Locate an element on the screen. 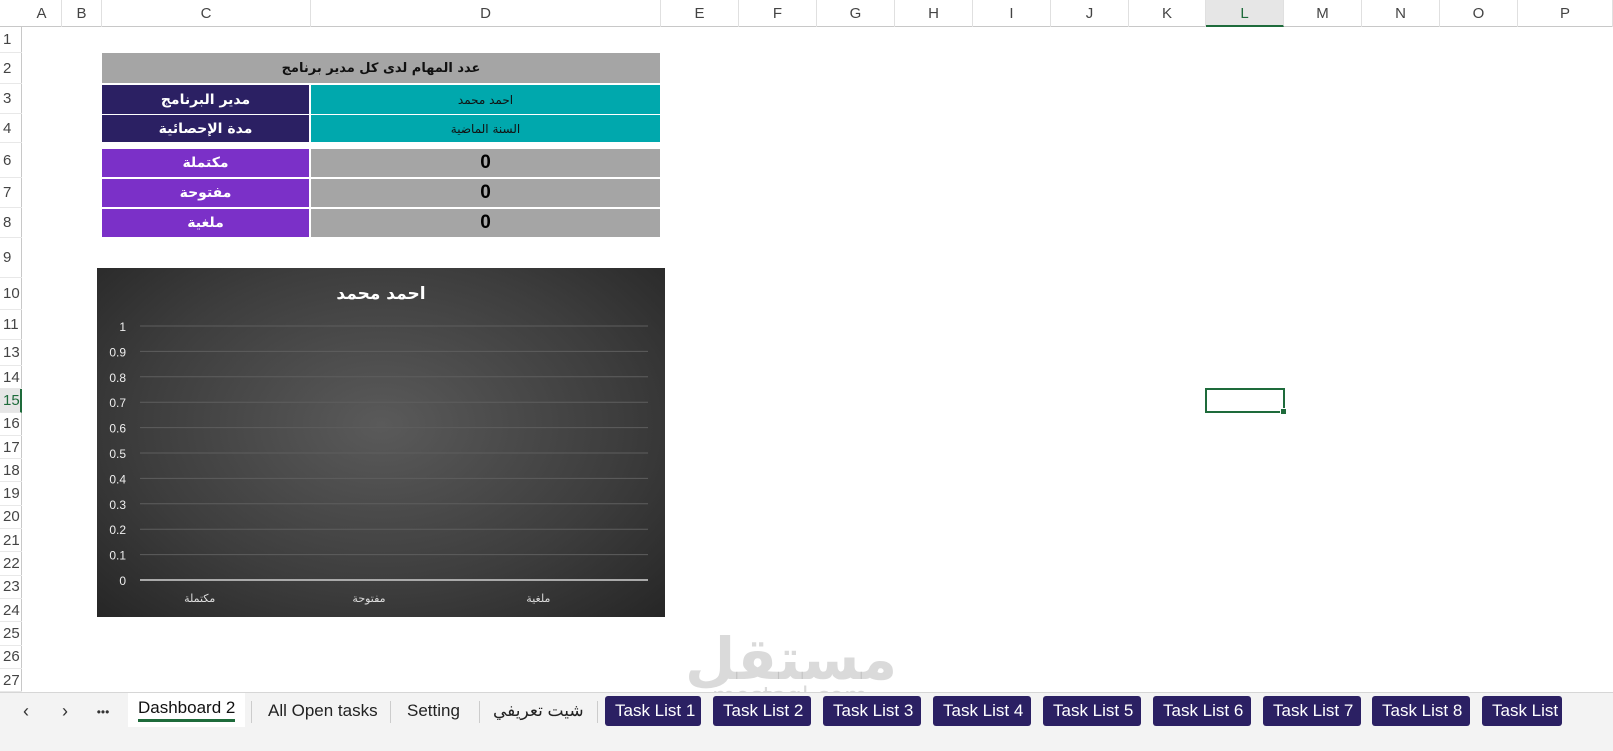  sheet-tab-label: Task List 1 is located at coordinates (655, 710).